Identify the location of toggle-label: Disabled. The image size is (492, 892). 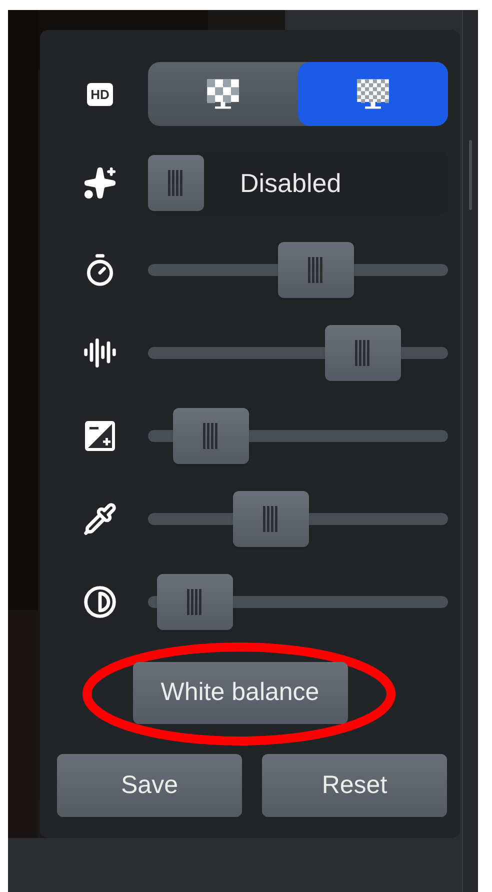
(291, 183).